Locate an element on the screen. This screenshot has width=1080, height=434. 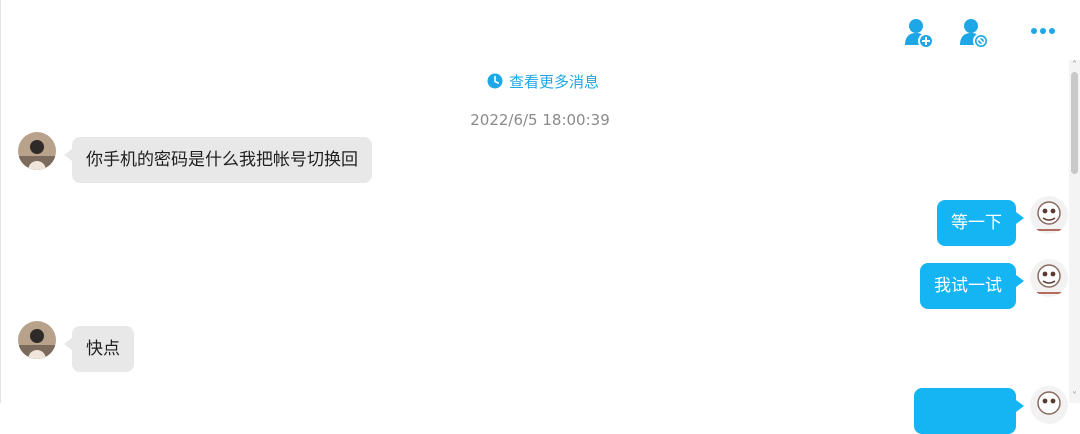
load-more-label: 查看更多消息 is located at coordinates (554, 81).